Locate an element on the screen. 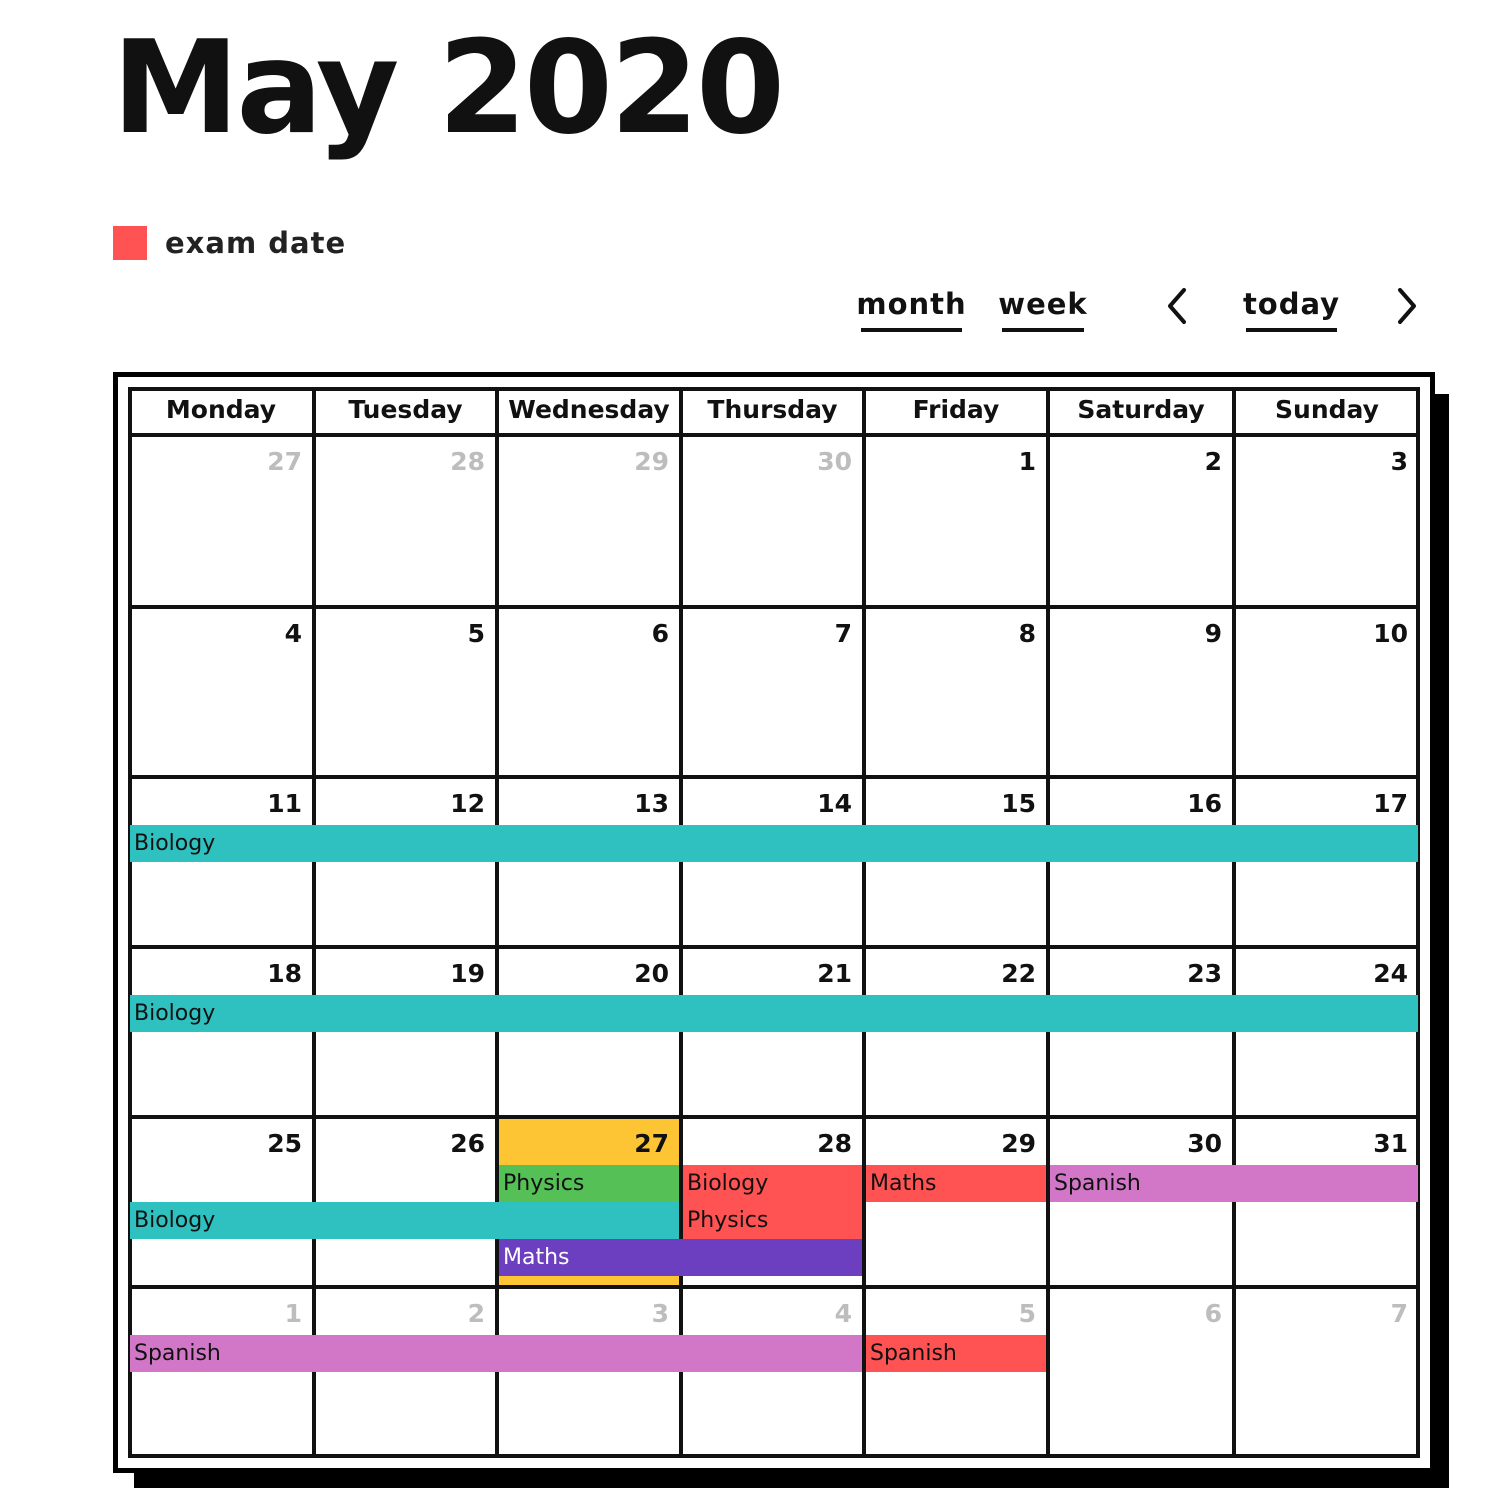  day-number: 26 is located at coordinates (399, 1144).